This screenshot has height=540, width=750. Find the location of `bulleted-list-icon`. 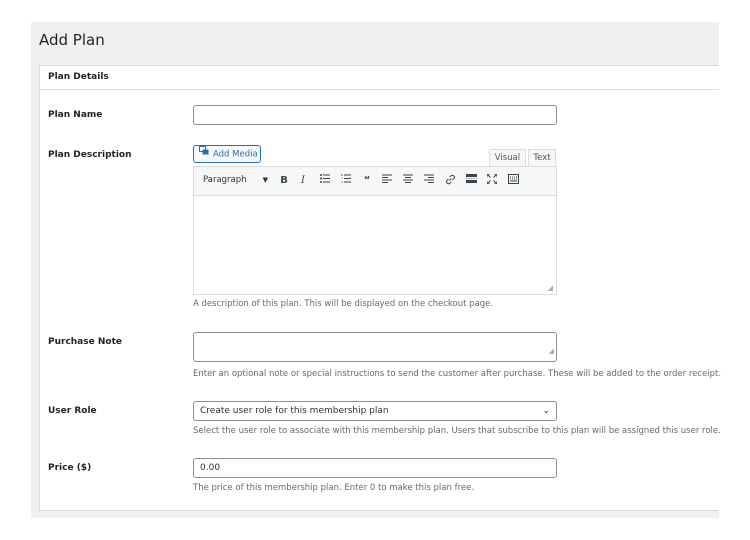

bulleted-list-icon is located at coordinates (325, 181).